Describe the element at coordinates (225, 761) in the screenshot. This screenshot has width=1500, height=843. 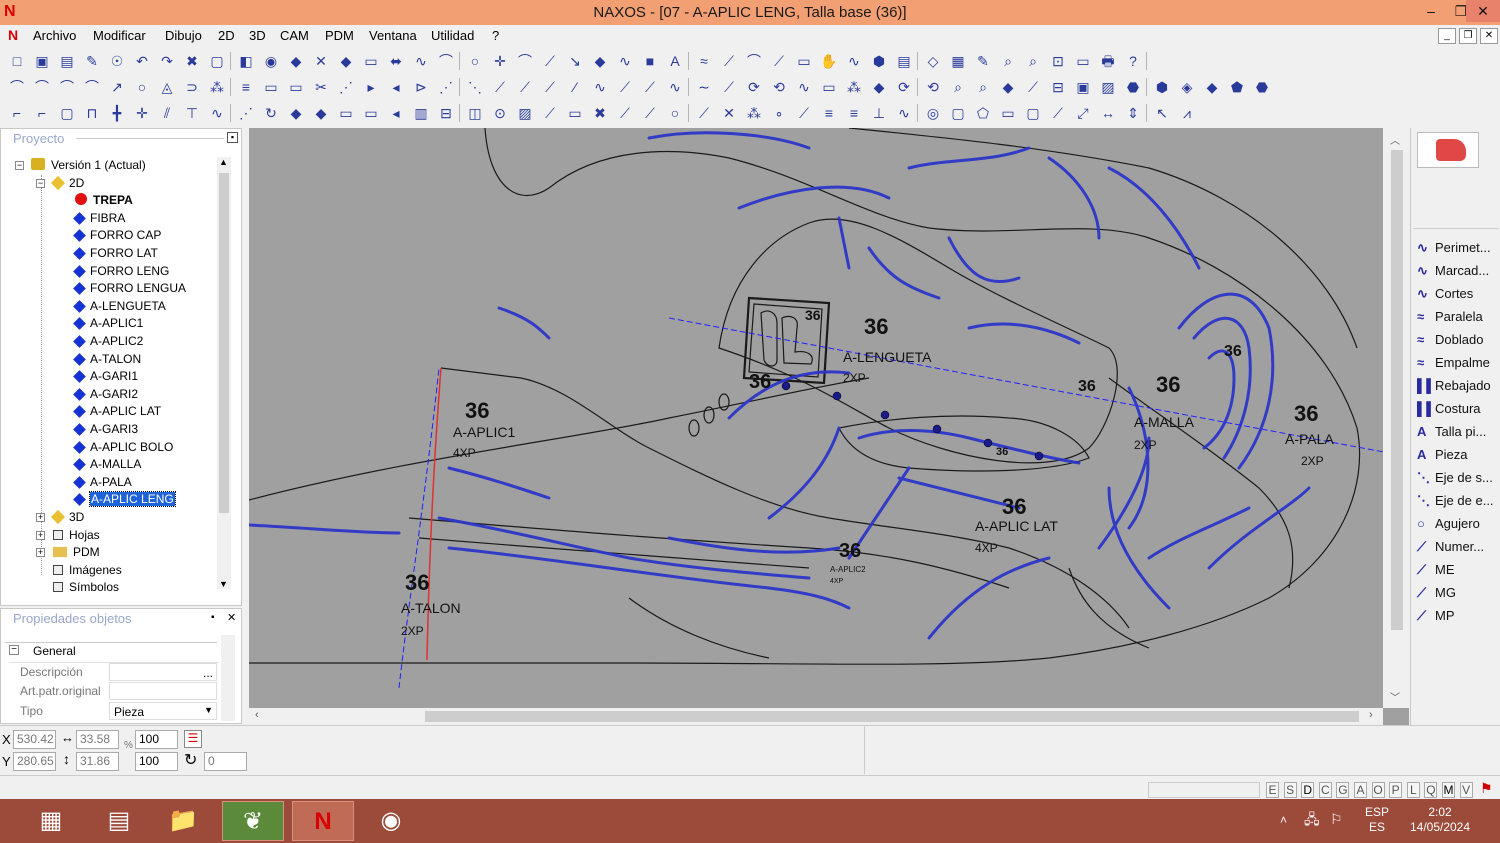
I see `rotation-field: 0` at that location.